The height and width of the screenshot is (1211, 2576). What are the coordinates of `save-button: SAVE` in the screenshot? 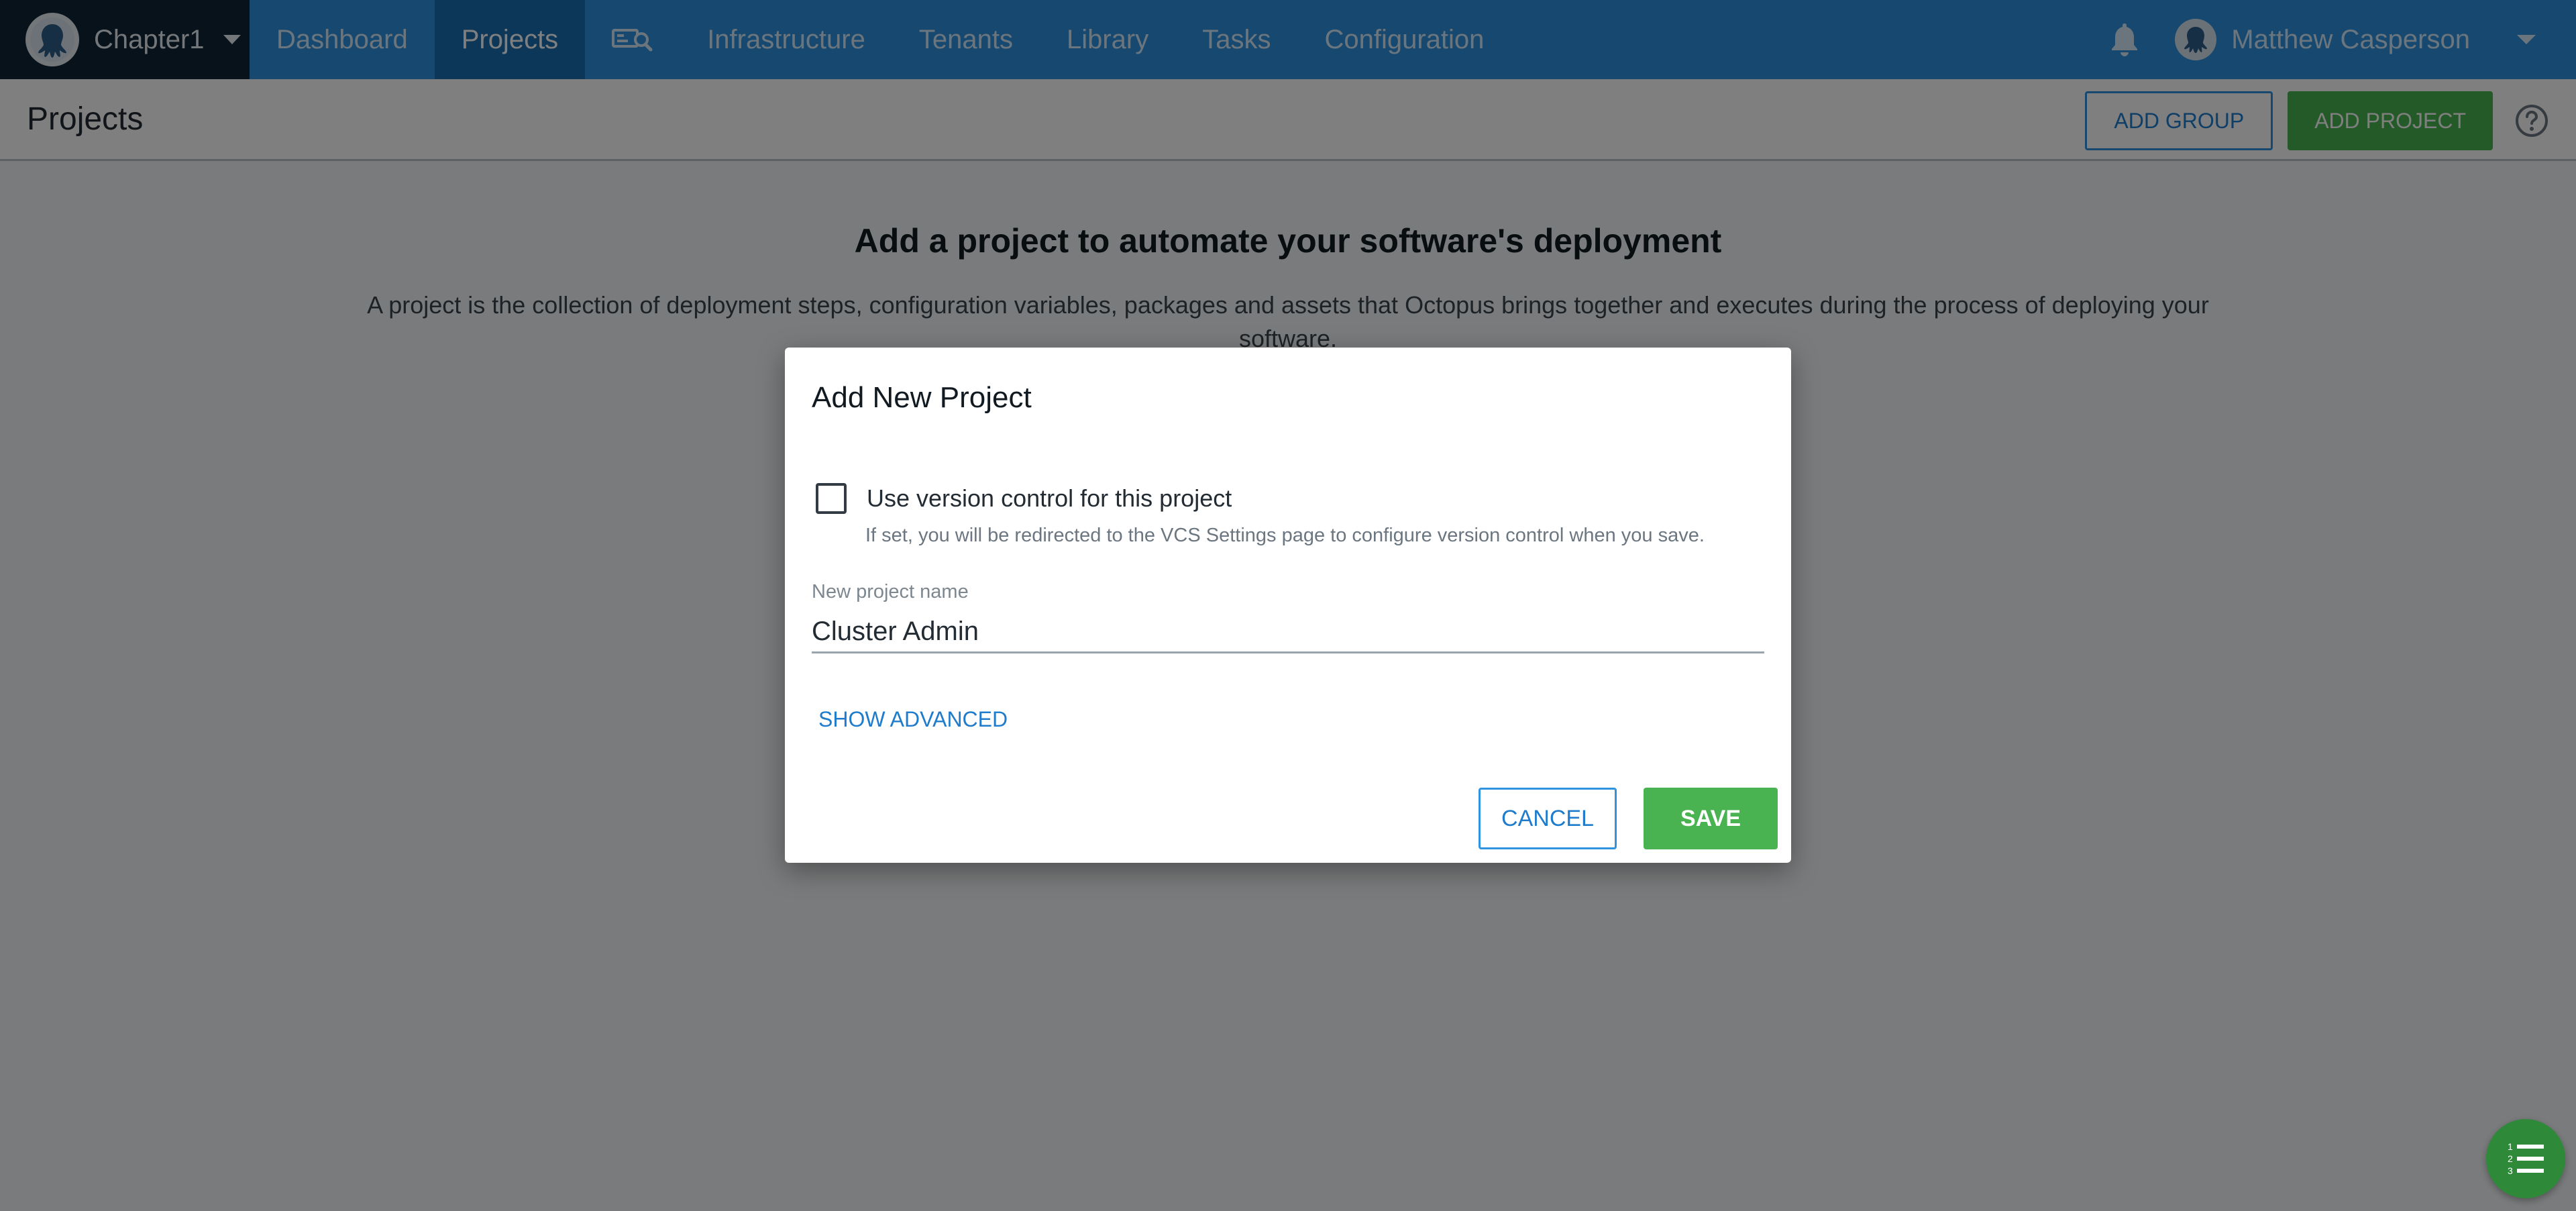 It's located at (1711, 818).